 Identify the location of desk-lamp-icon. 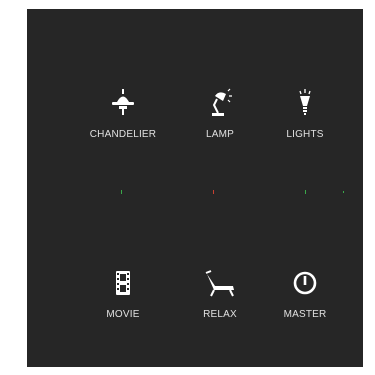
(220, 103).